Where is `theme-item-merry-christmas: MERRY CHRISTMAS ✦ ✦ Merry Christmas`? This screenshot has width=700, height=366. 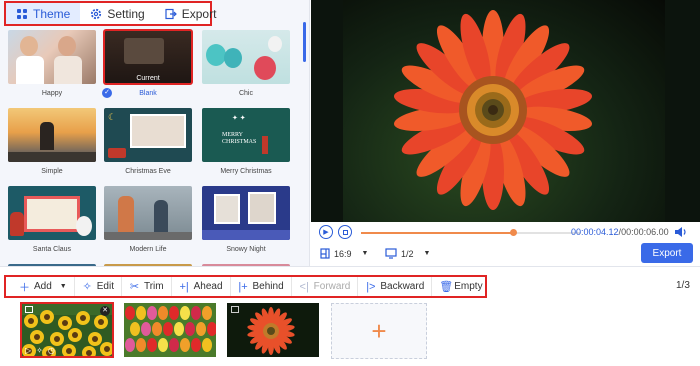 theme-item-merry-christmas: MERRY CHRISTMAS ✦ ✦ Merry Christmas is located at coordinates (246, 142).